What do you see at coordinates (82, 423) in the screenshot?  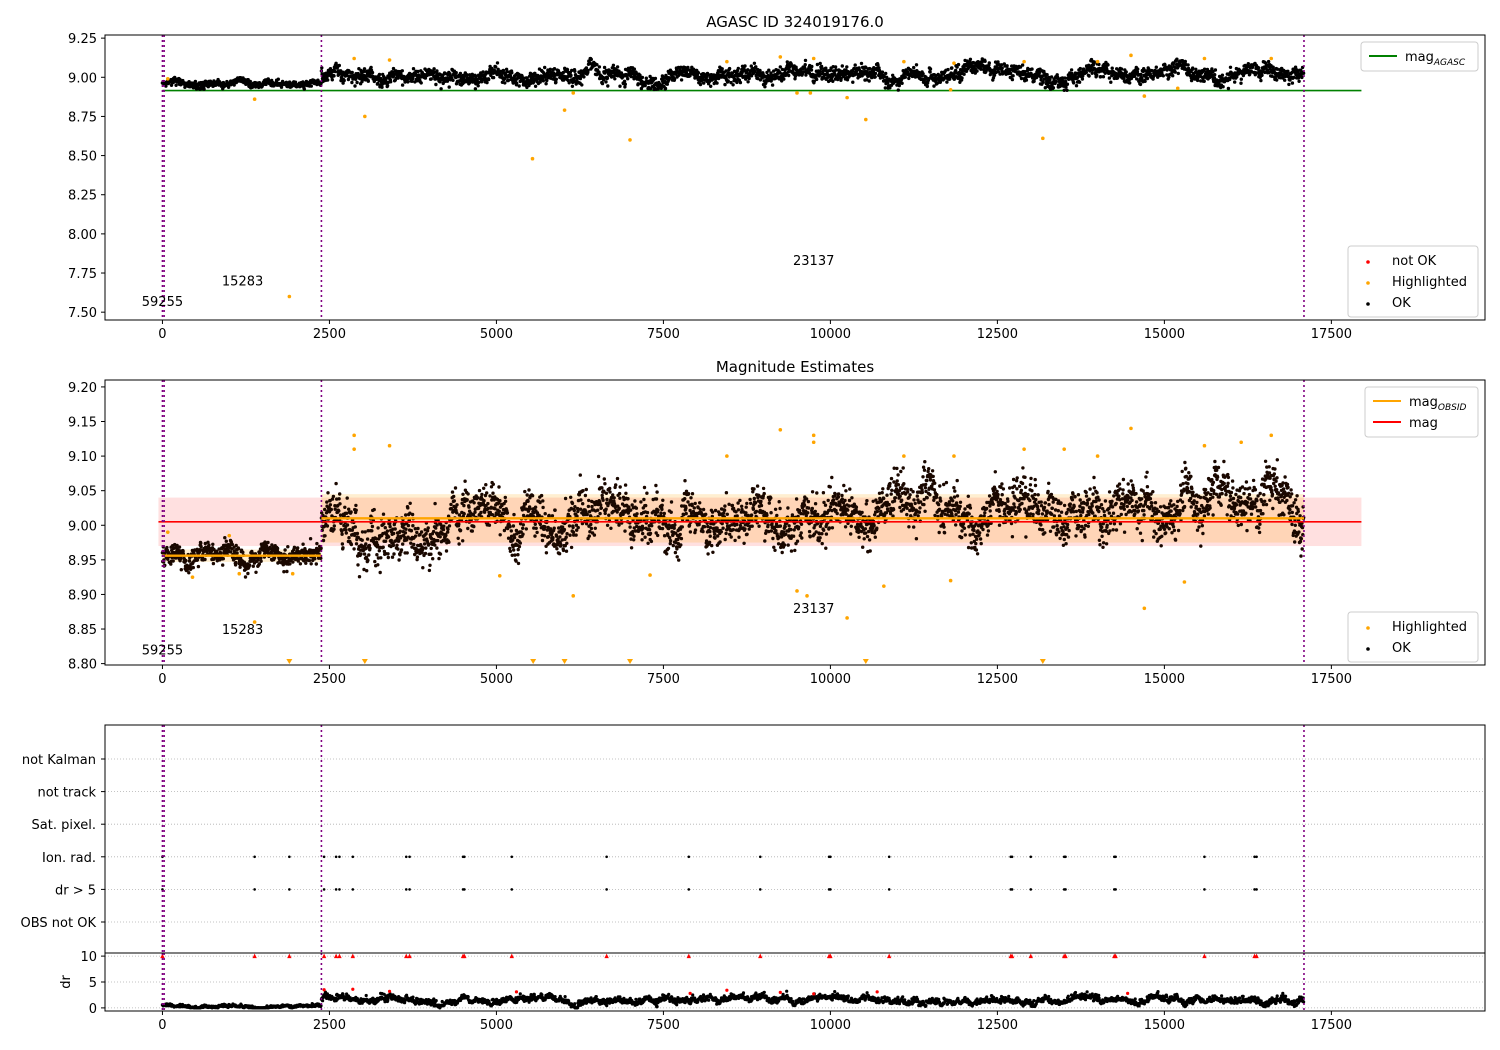 I see `y-tick-label: 9.15` at bounding box center [82, 423].